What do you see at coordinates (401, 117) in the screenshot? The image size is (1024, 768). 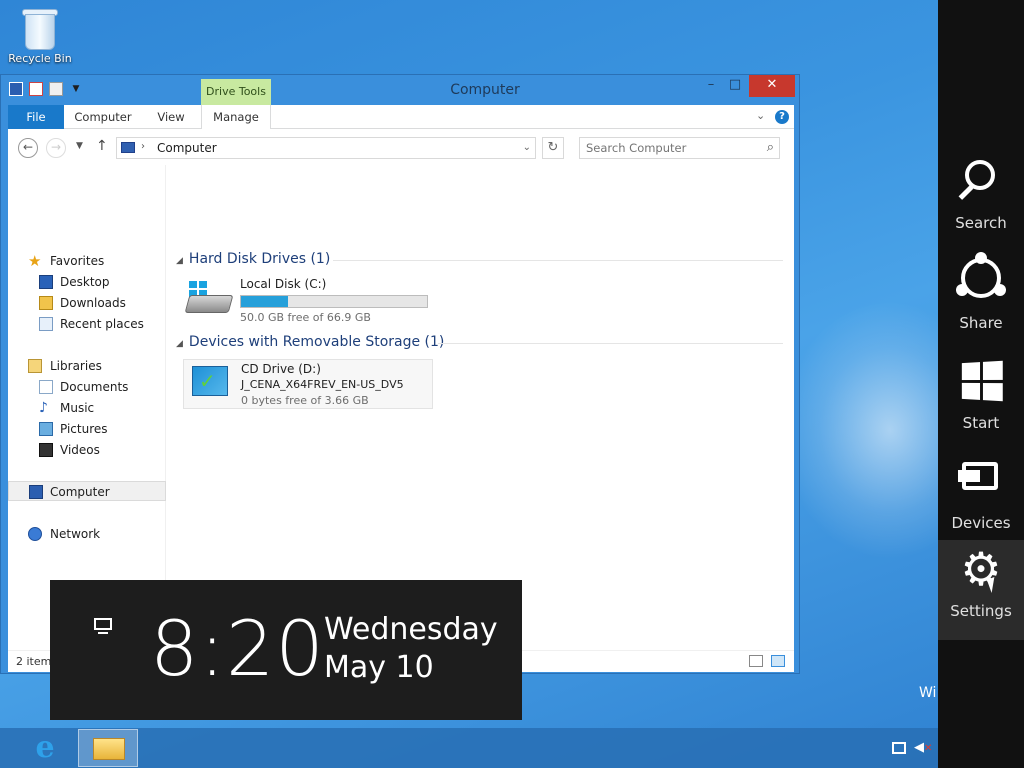 I see `ribbon-tabs: File Computer View Manage ⌄ ?` at bounding box center [401, 117].